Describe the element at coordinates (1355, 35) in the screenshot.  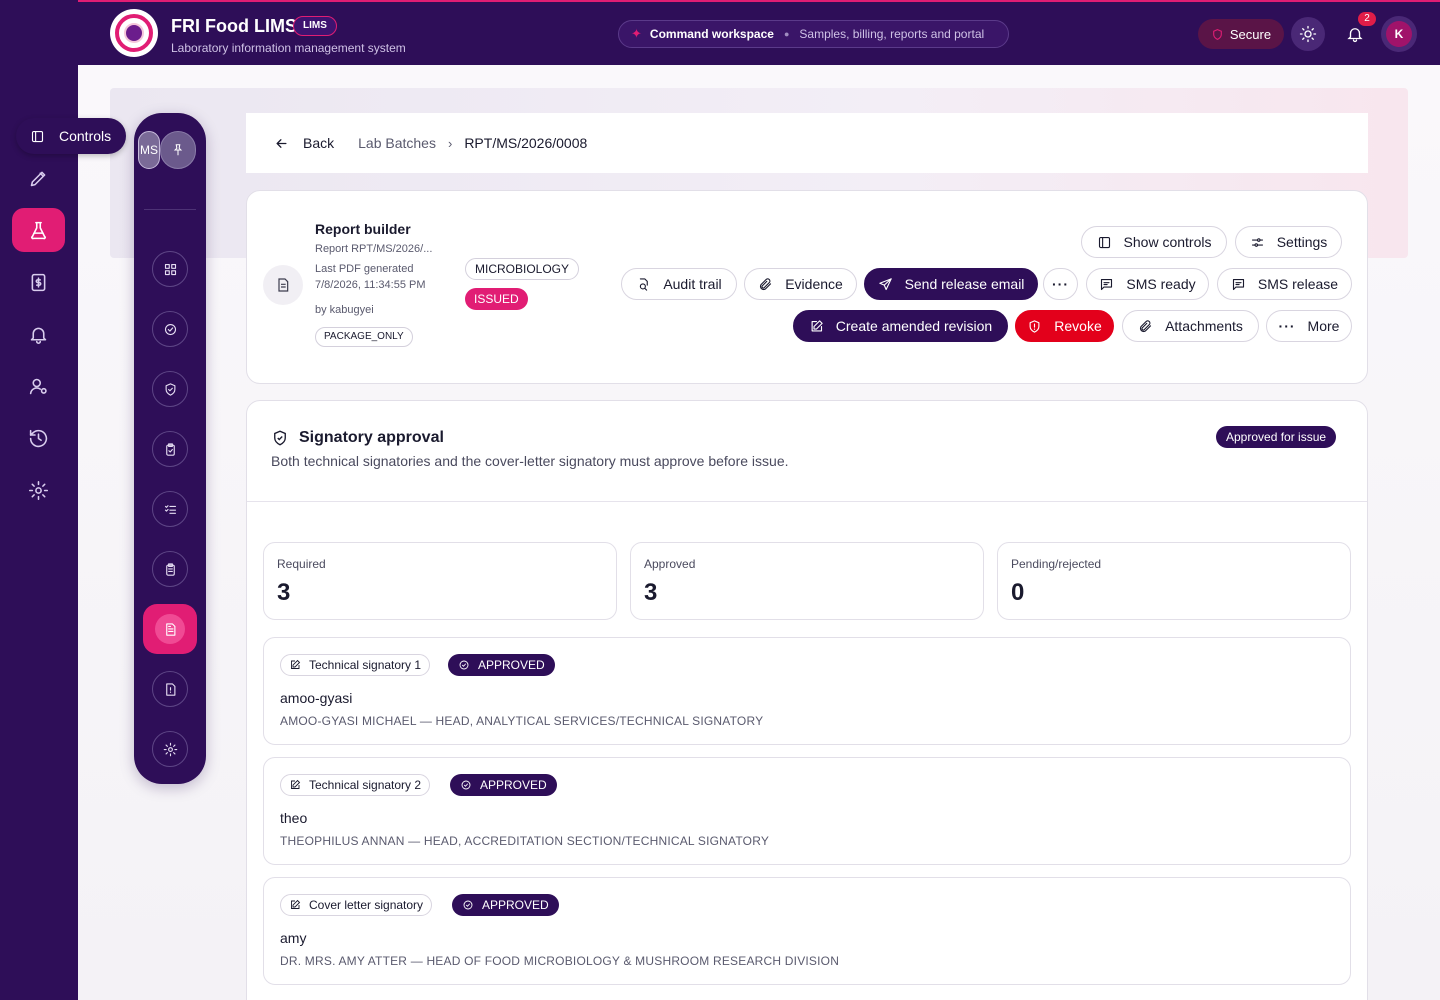
I see `bell-icon` at that location.